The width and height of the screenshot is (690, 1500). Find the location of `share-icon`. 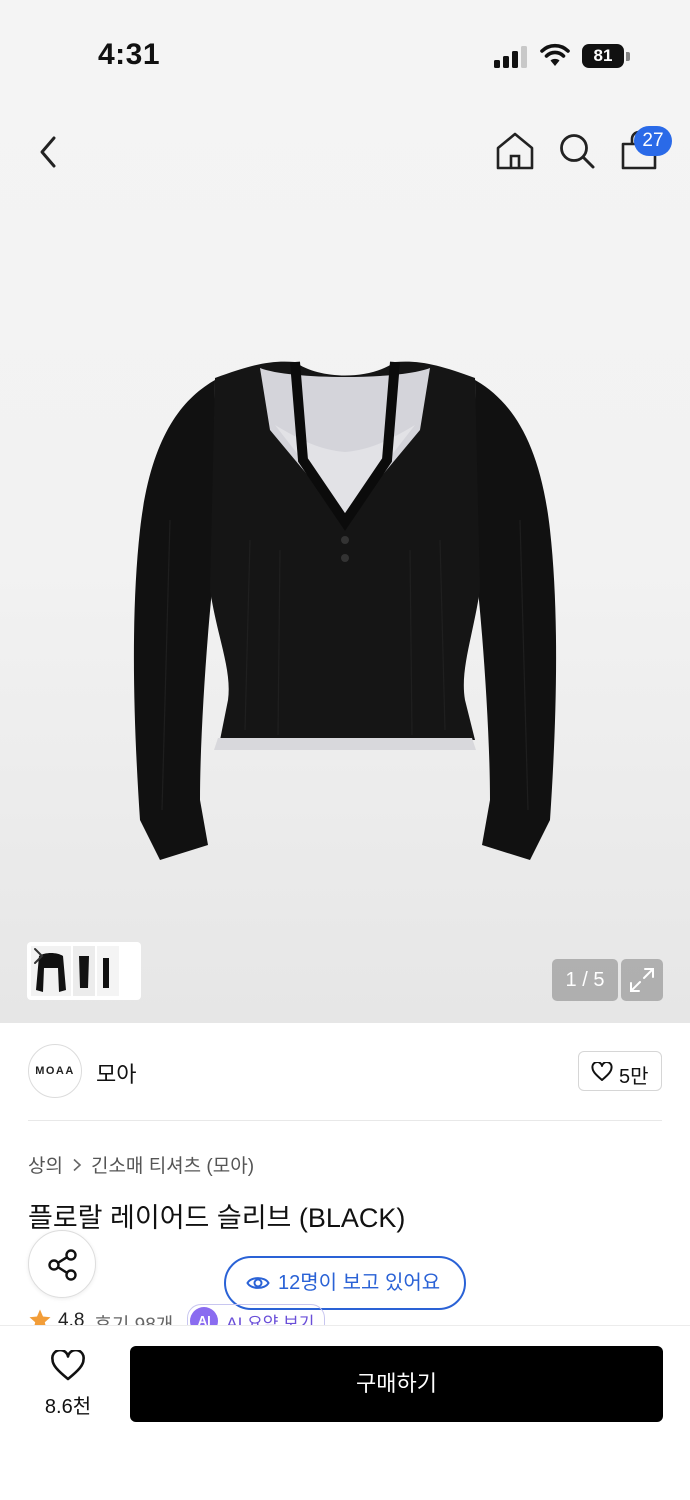

share-icon is located at coordinates (62, 1265).